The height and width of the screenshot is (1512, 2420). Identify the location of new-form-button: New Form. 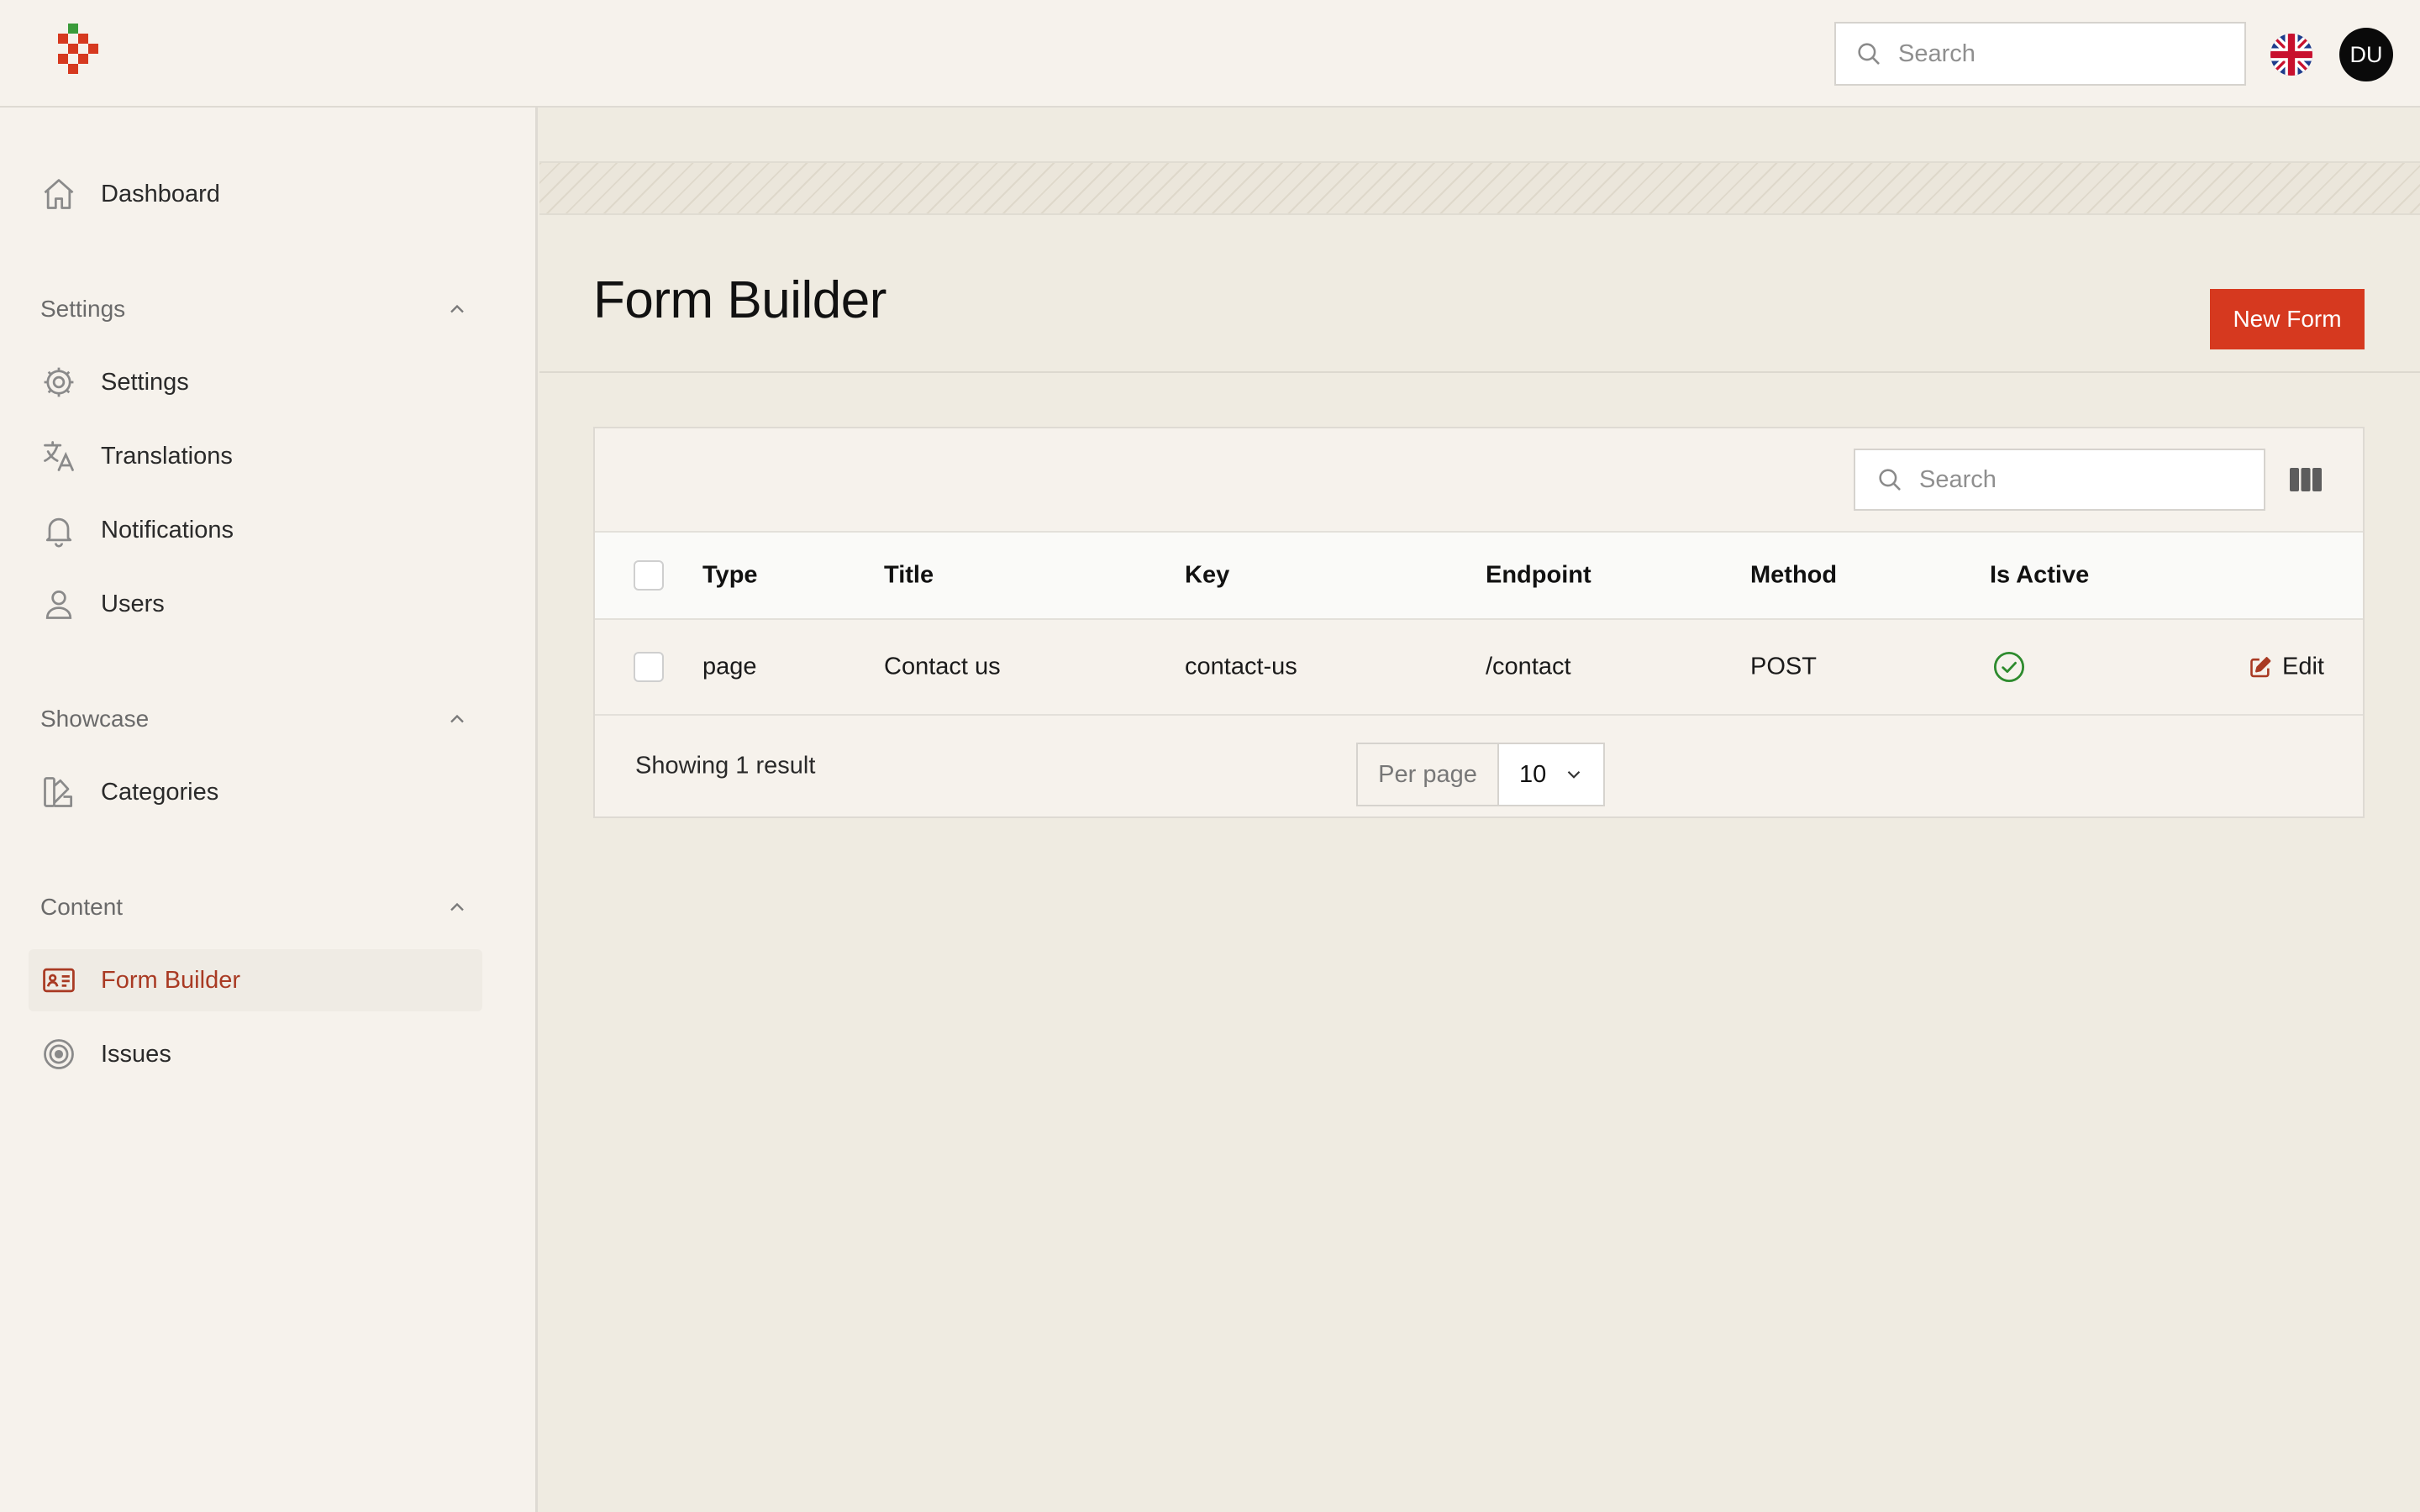
(2287, 319).